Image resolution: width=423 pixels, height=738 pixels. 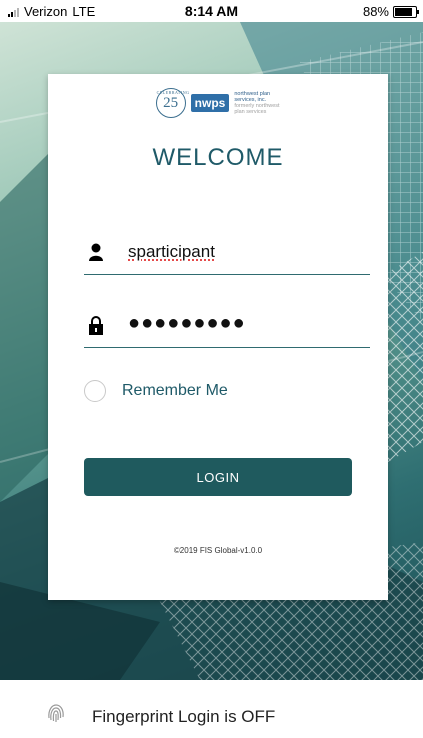 What do you see at coordinates (406, 11) in the screenshot?
I see `battery-icon` at bounding box center [406, 11].